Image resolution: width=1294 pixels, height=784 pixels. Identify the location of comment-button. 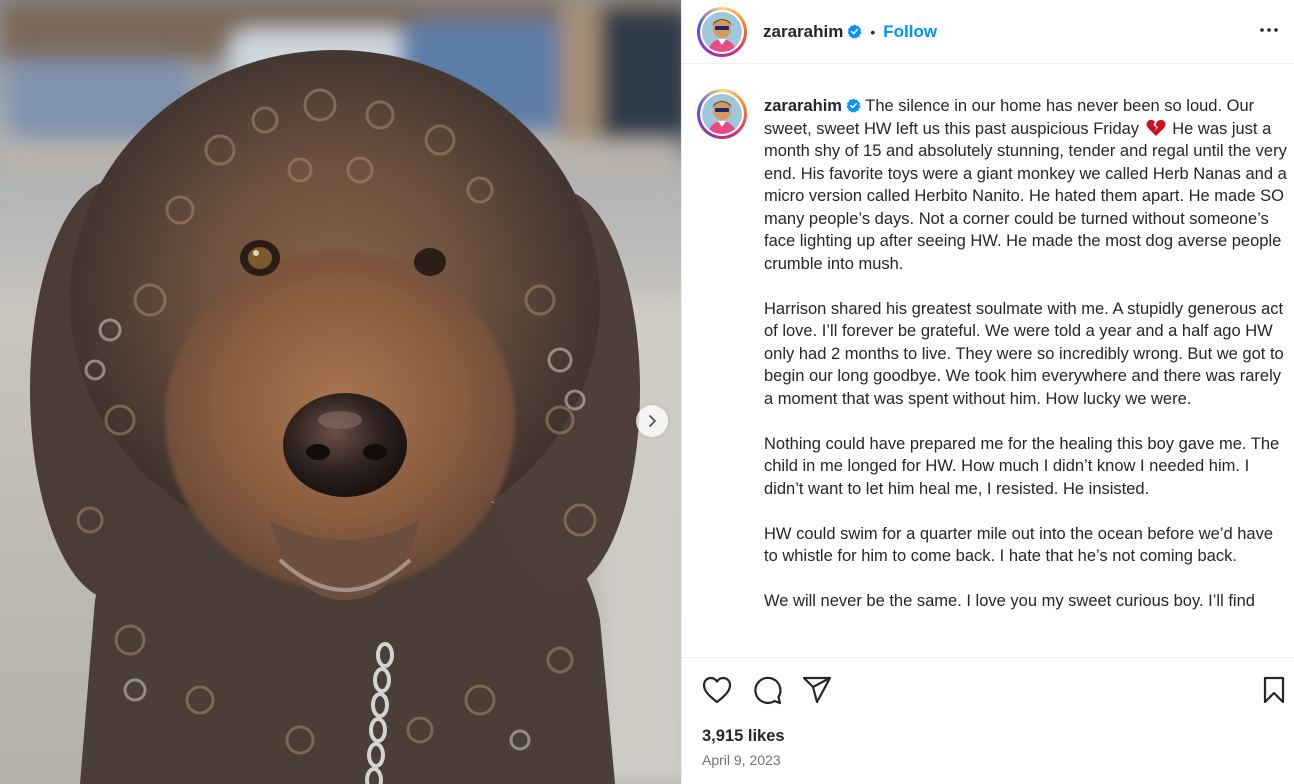
(767, 690).